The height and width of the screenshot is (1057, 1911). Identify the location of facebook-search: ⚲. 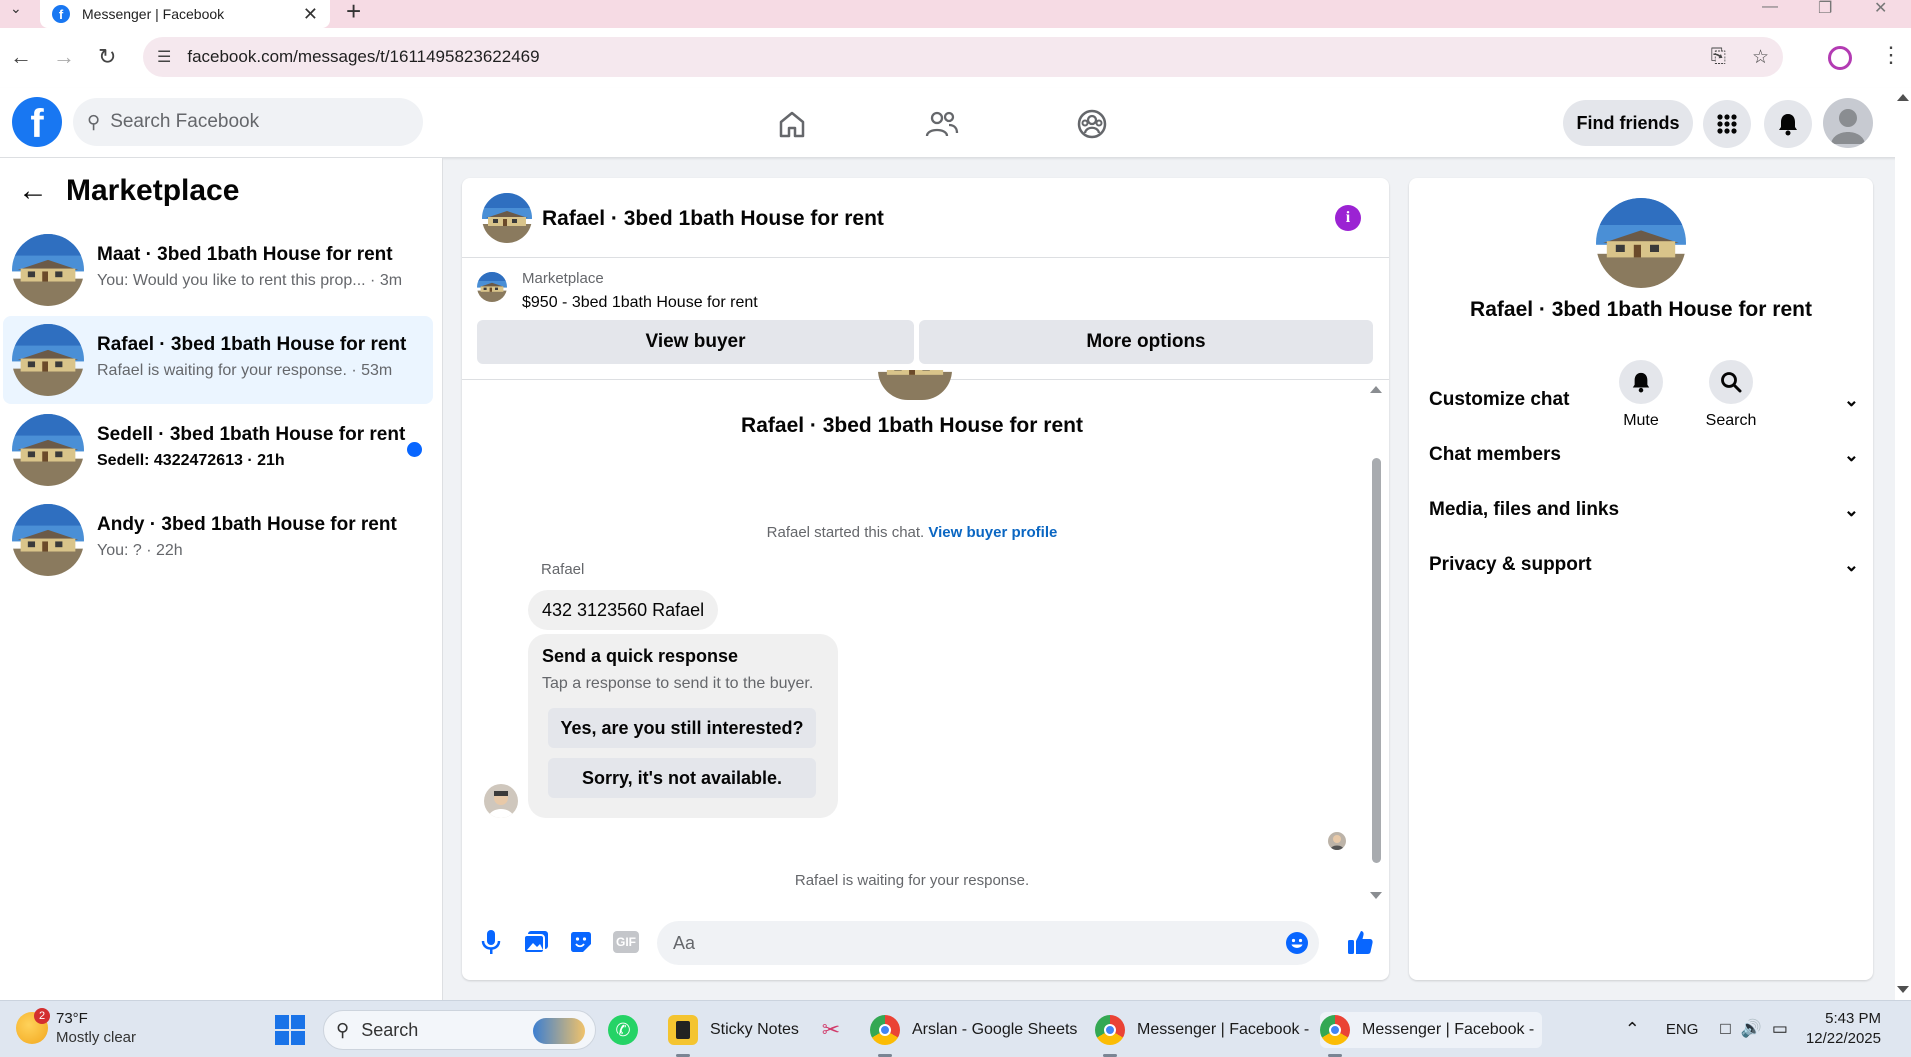
(248, 122).